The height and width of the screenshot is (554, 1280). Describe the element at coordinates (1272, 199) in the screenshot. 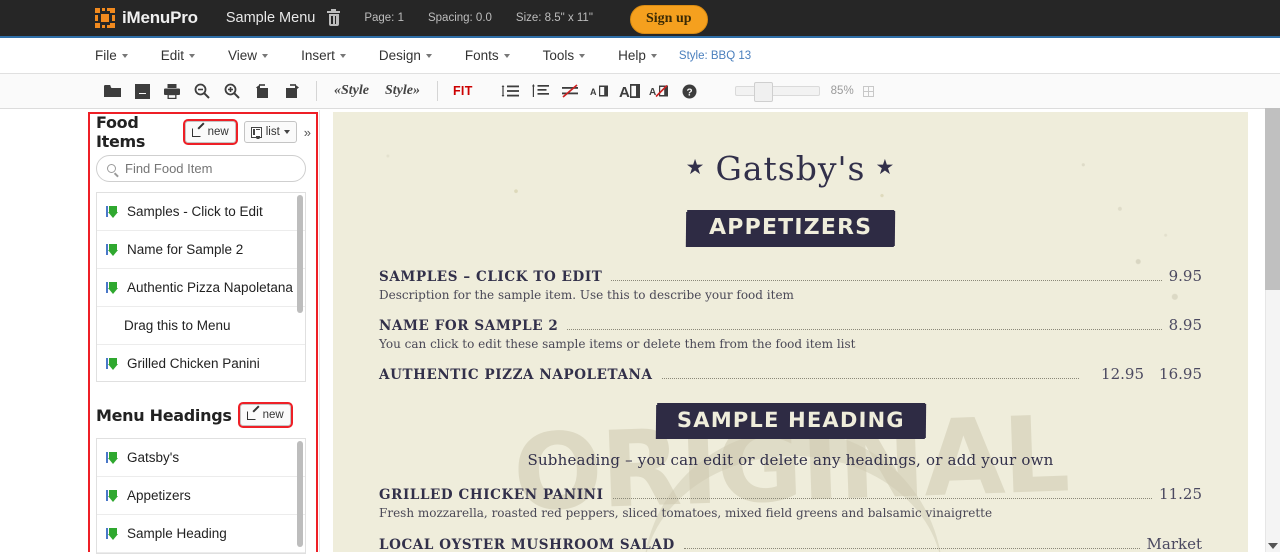

I see `page-scrollbar-thumb` at that location.